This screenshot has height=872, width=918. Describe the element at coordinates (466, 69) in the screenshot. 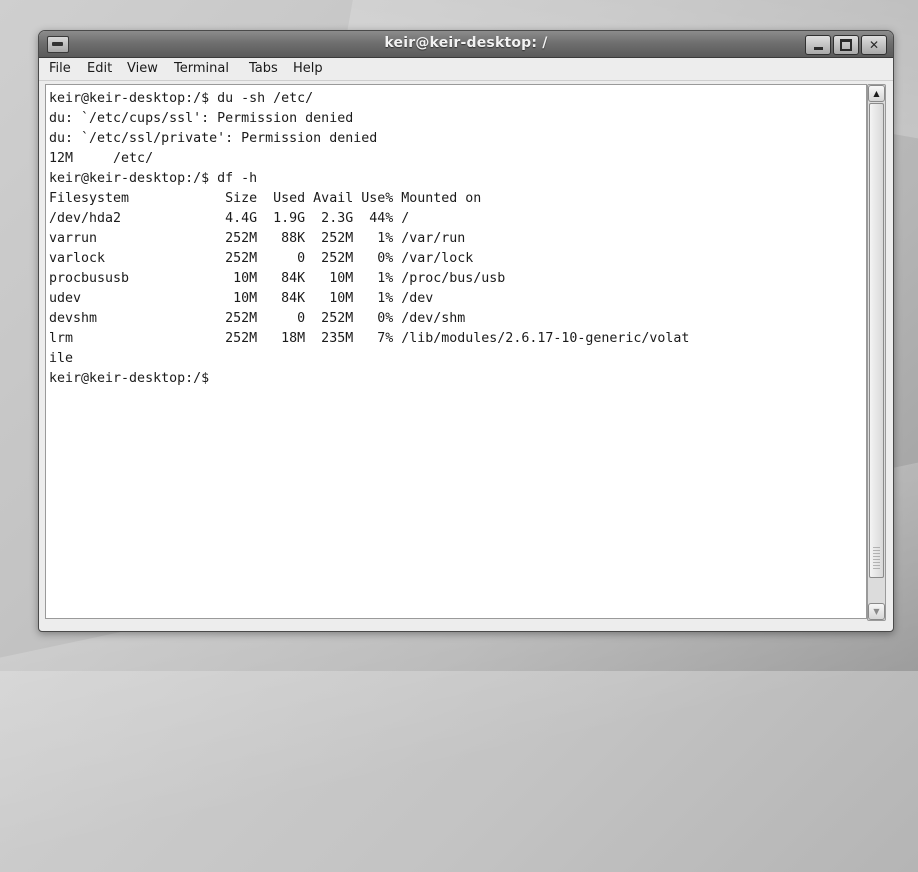

I see `menu-bar: File Edit View Terminal Tabs Help` at that location.